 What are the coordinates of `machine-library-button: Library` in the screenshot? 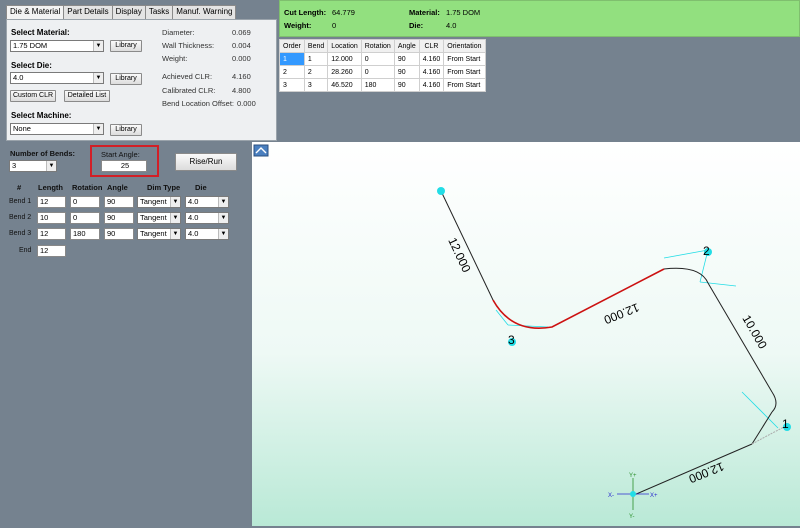 It's located at (126, 130).